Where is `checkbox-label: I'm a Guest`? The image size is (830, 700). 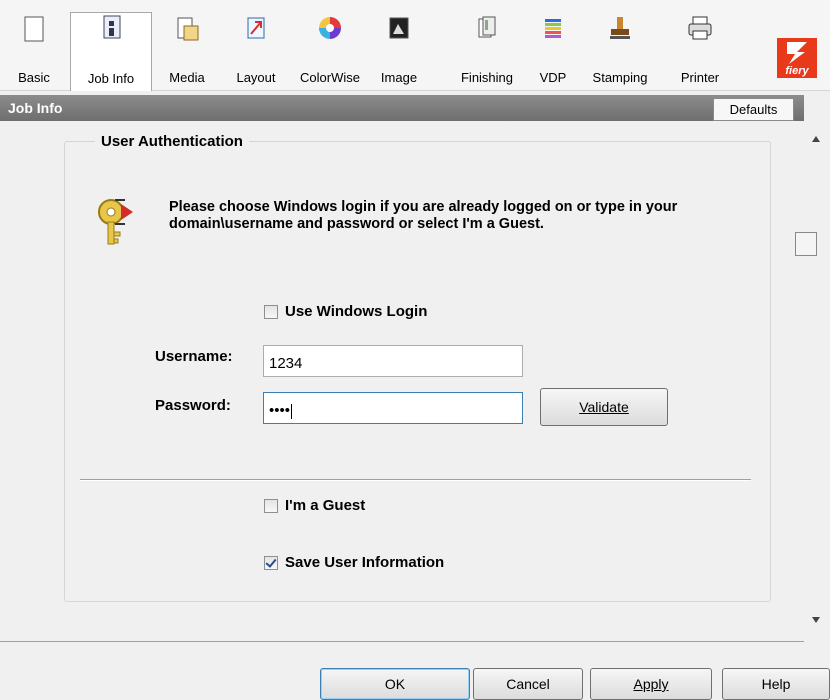 checkbox-label: I'm a Guest is located at coordinates (325, 505).